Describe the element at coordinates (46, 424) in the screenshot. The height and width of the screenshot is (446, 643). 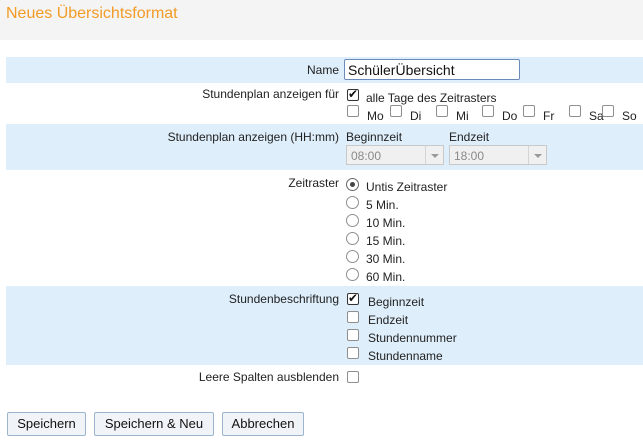
I see `save-button: Speichern` at that location.